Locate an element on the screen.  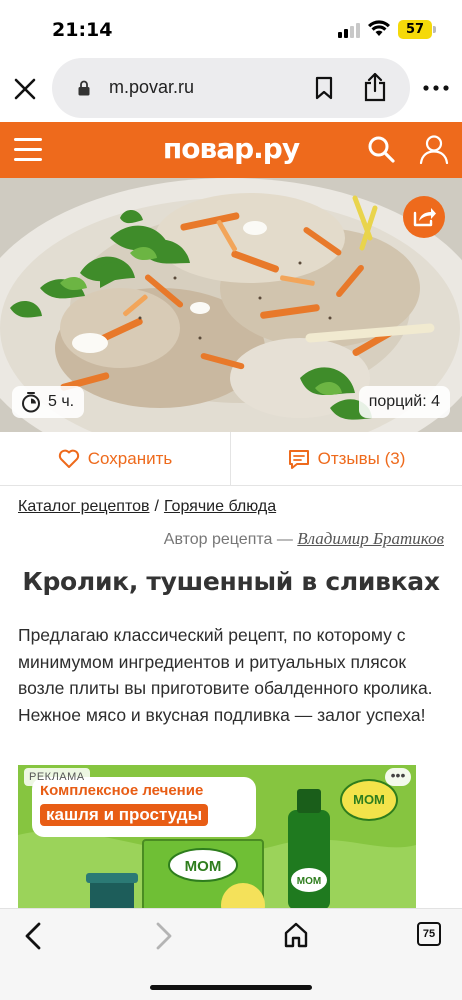
save-recipe-button: Сохранить is located at coordinates (115, 459).